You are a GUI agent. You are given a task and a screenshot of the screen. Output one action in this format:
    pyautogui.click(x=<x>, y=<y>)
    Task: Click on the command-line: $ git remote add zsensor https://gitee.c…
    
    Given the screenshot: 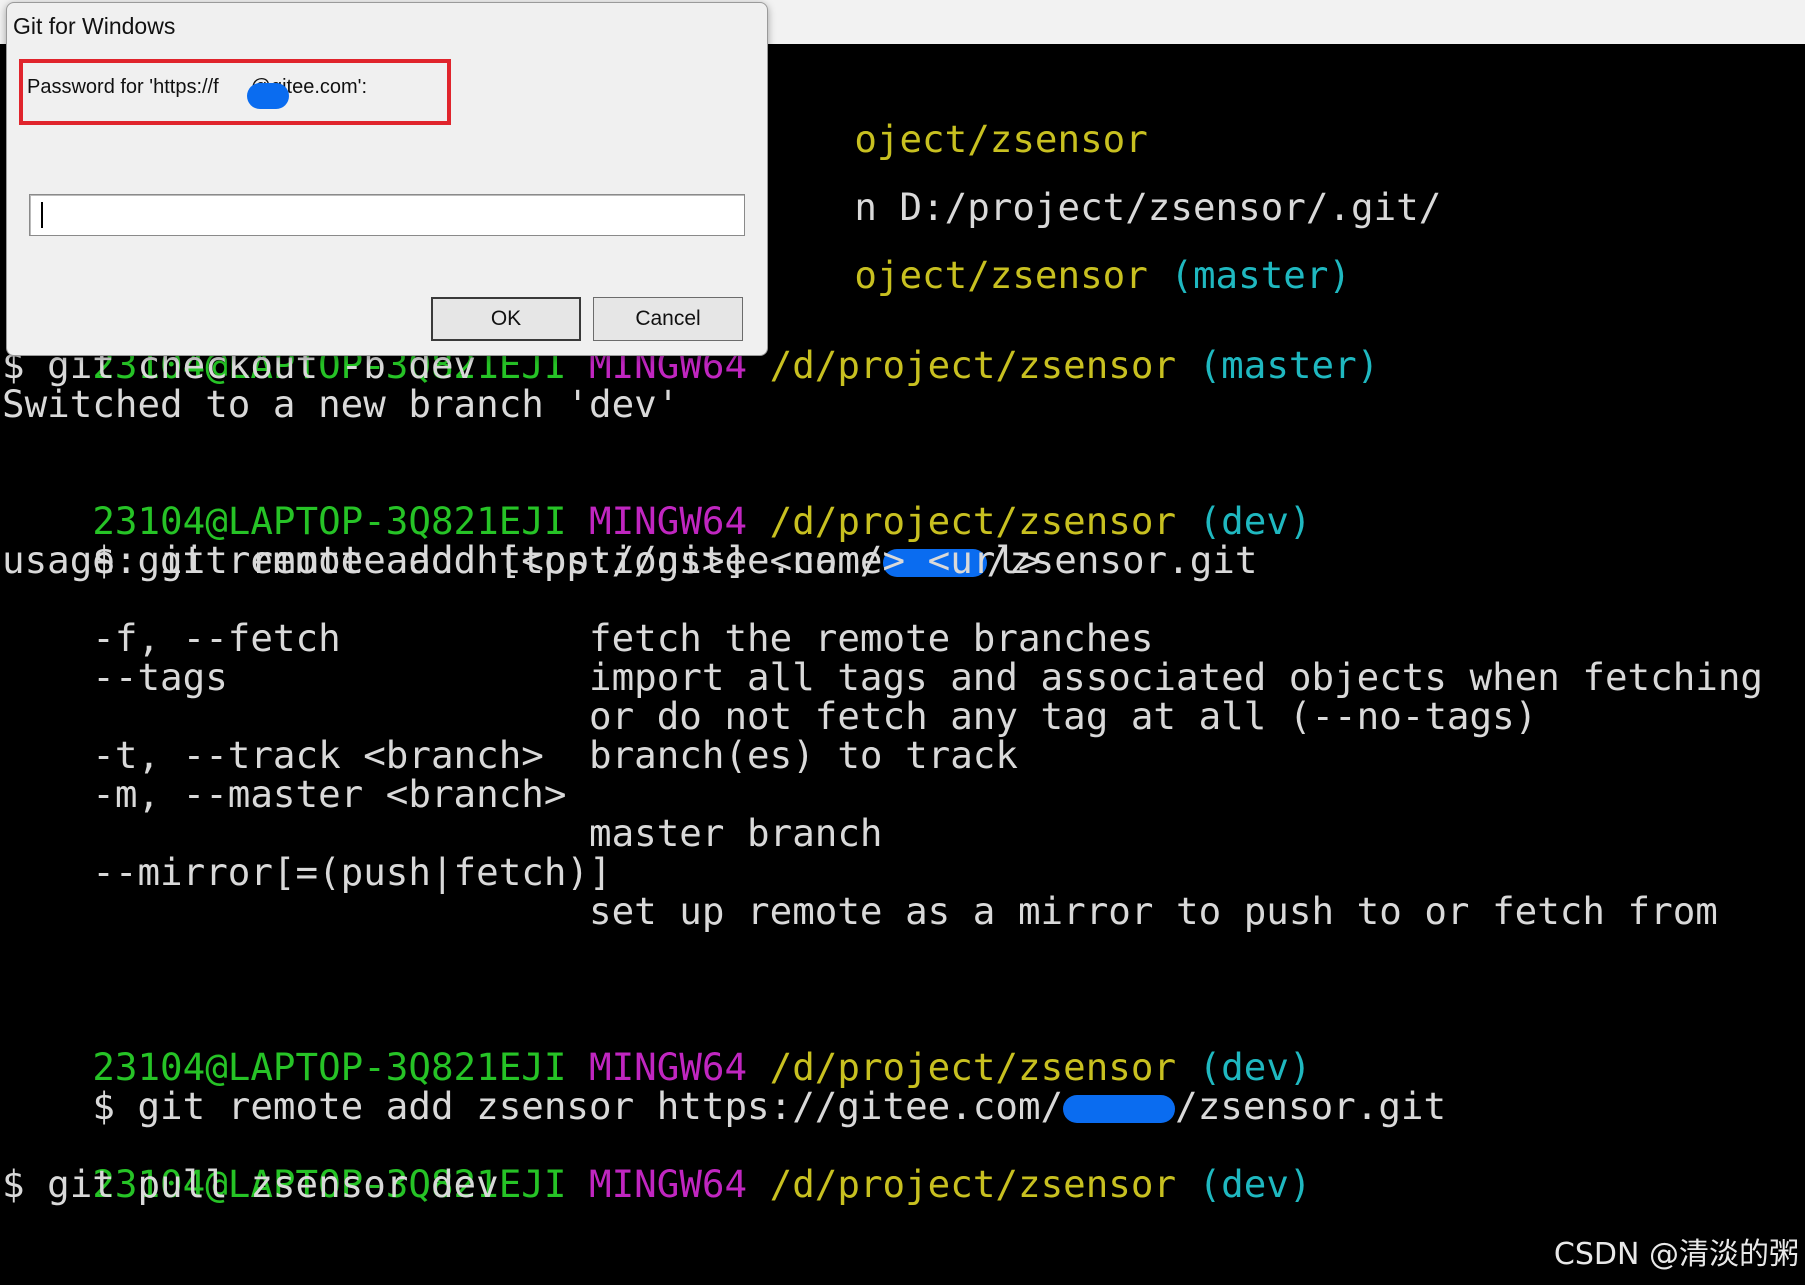 What is the action you would take?
    pyautogui.click(x=724, y=1087)
    